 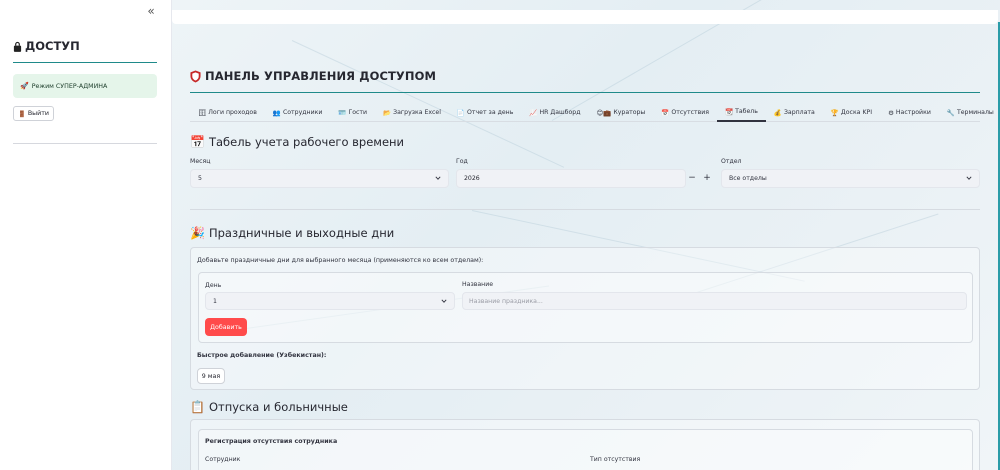 I want to click on tab-terminals: 🔧 Терминалы, so click(x=969, y=112).